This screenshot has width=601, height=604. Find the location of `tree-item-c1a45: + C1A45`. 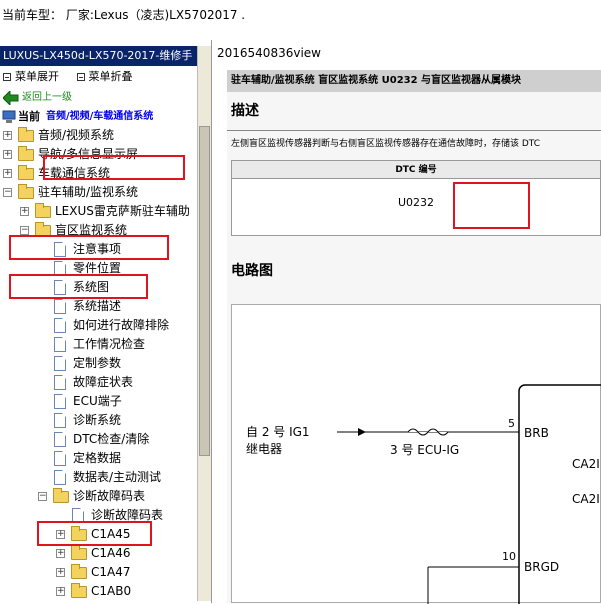

tree-item-c1a45: + C1A45 is located at coordinates (98, 534).